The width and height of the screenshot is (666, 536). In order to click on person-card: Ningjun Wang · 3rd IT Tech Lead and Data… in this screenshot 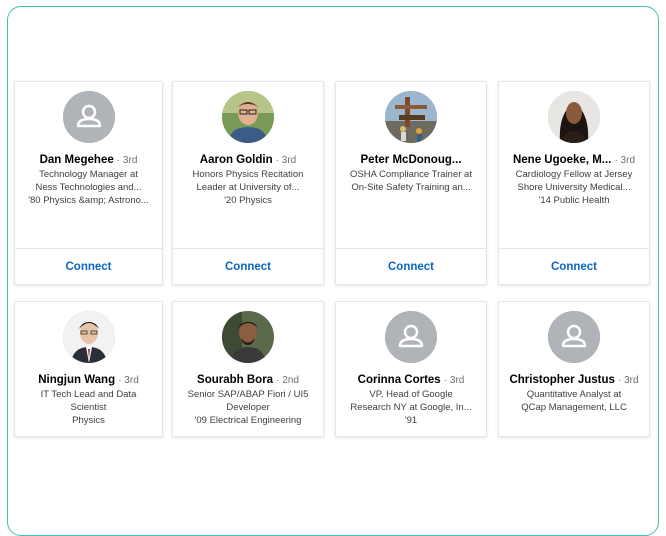, I will do `click(88, 369)`.